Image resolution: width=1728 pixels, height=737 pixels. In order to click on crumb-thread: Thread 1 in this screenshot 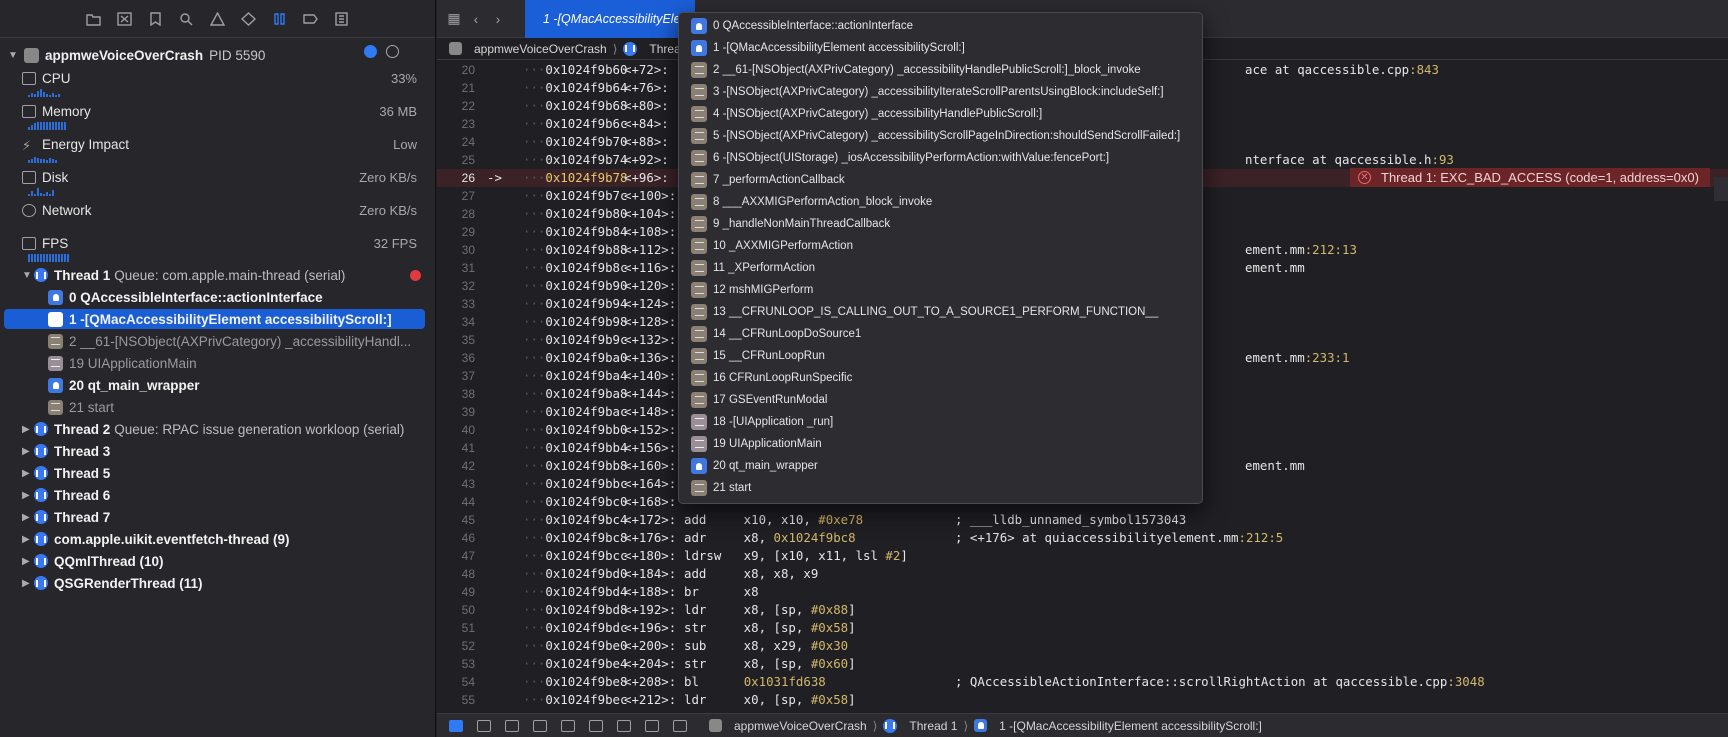, I will do `click(933, 726)`.